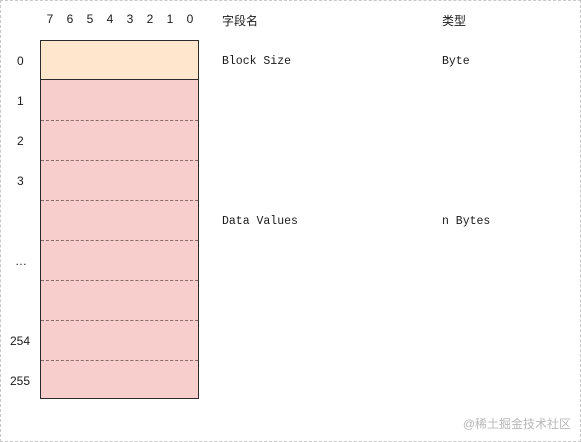 Image resolution: width=581 pixels, height=442 pixels. What do you see at coordinates (20, 381) in the screenshot?
I see `row-index-255: 255` at bounding box center [20, 381].